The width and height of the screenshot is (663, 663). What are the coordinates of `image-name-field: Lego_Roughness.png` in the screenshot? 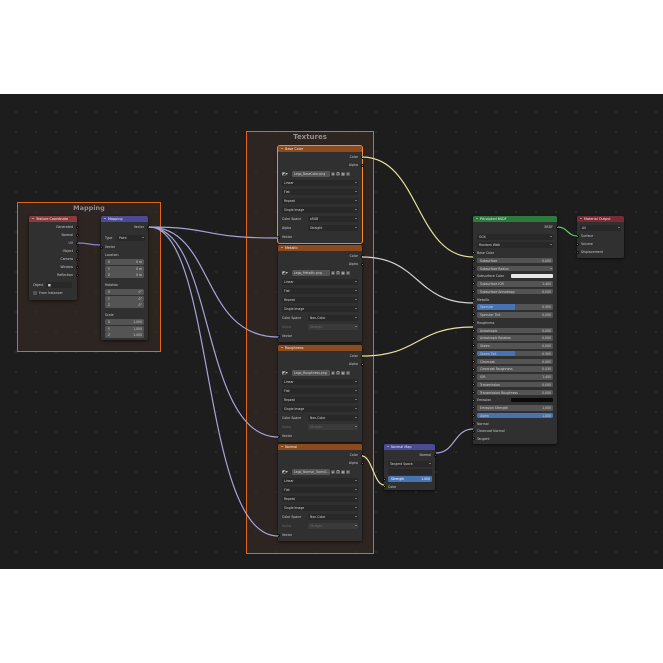 It's located at (311, 373).